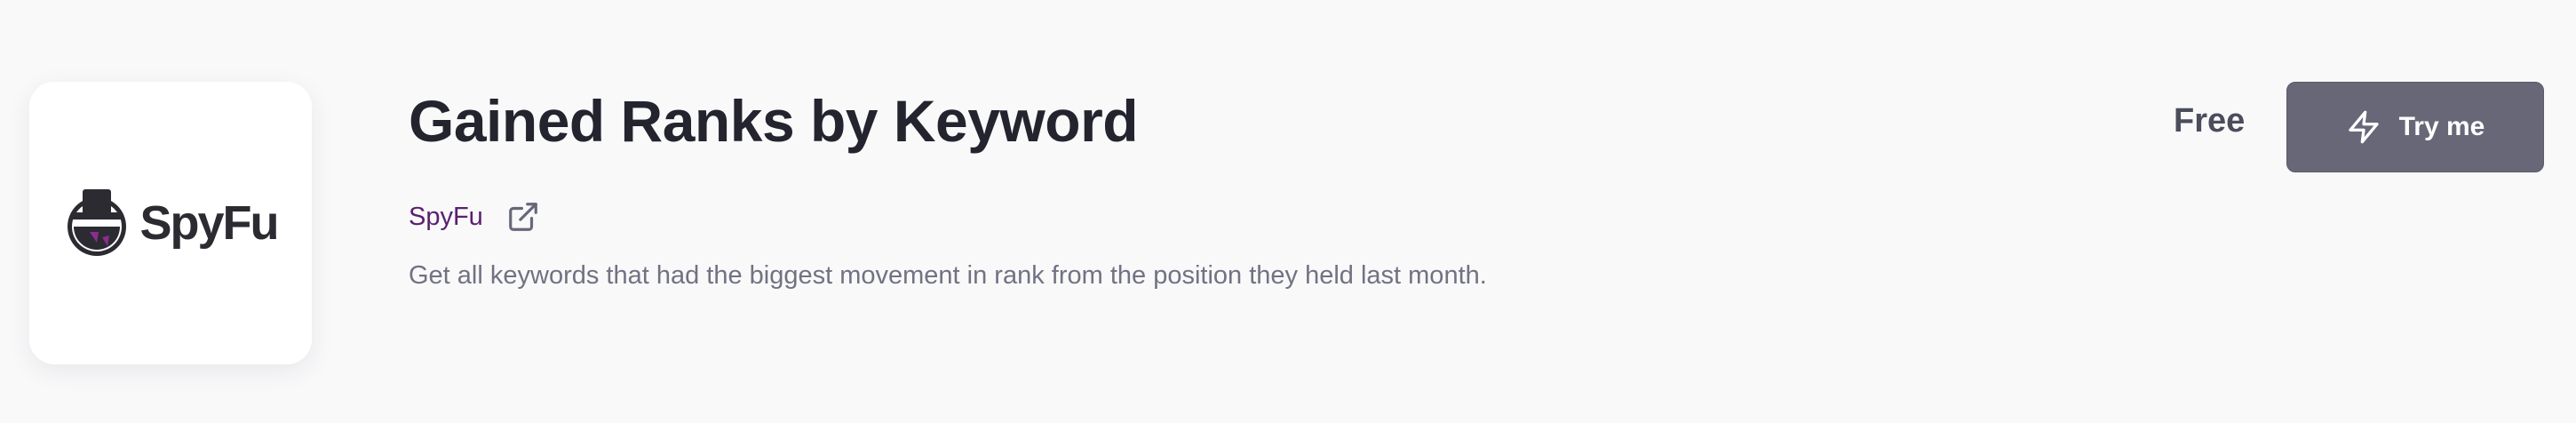 This screenshot has height=423, width=2576. Describe the element at coordinates (209, 223) in the screenshot. I see `logo-wordmark: SpyFu` at that location.